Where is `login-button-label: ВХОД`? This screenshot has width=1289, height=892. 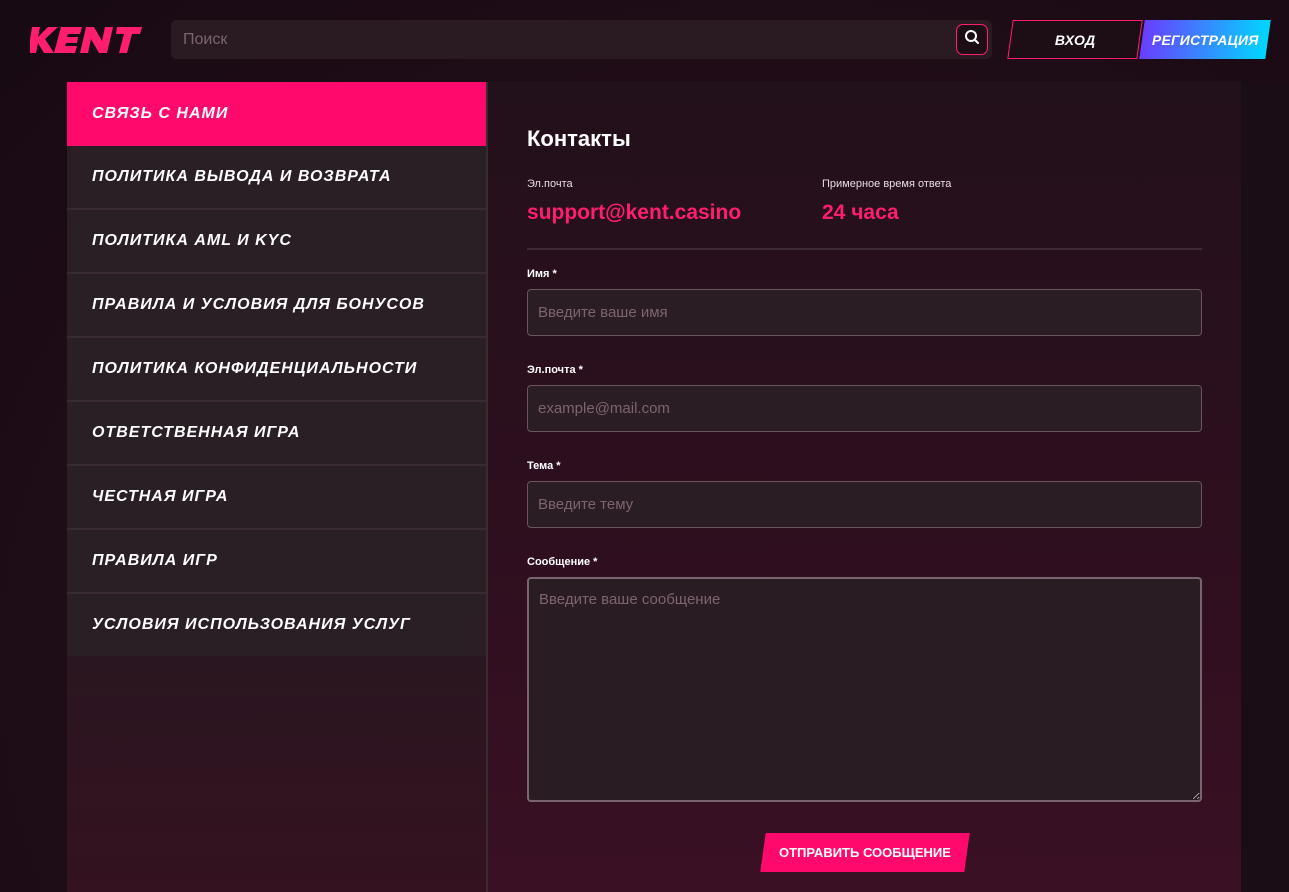
login-button-label: ВХОД is located at coordinates (1075, 39).